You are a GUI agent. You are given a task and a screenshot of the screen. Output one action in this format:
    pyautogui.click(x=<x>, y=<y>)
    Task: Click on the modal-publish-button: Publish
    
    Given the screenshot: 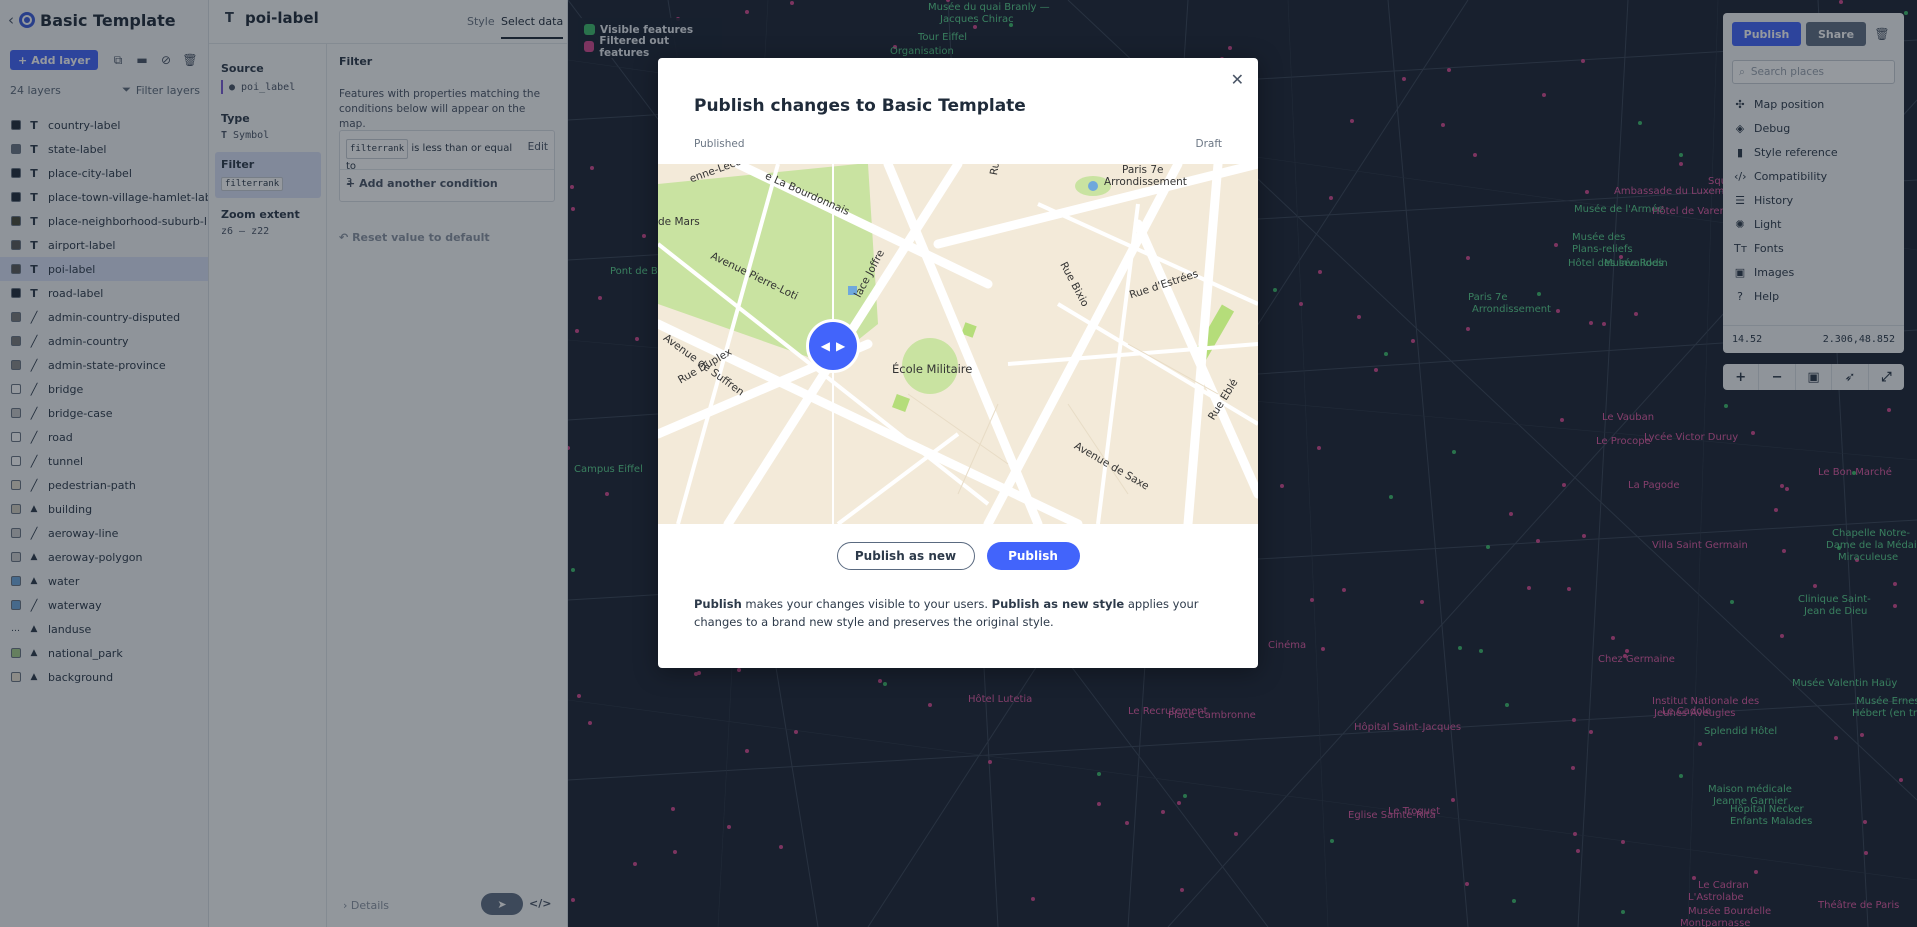 What is the action you would take?
    pyautogui.click(x=1033, y=556)
    